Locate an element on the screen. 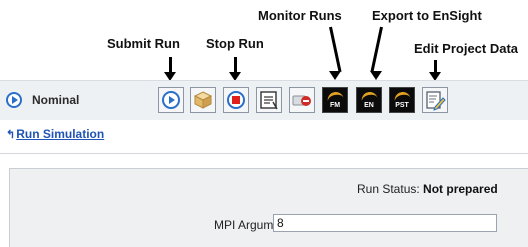  mpi-arguments-field is located at coordinates (385, 223).